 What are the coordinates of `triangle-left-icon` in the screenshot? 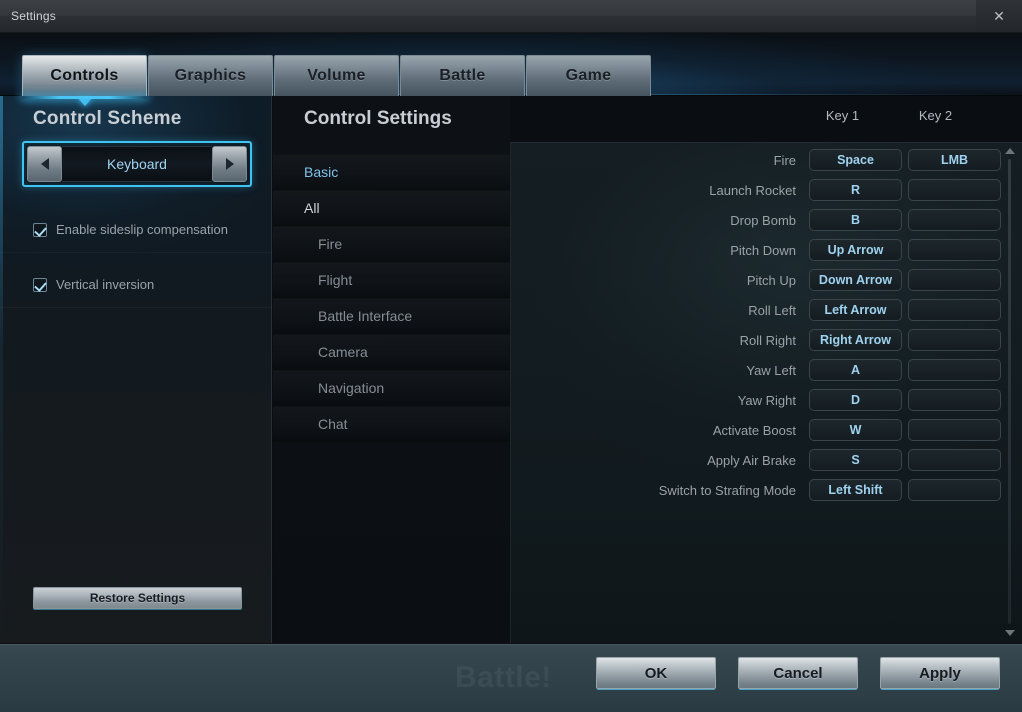 It's located at (44, 164).